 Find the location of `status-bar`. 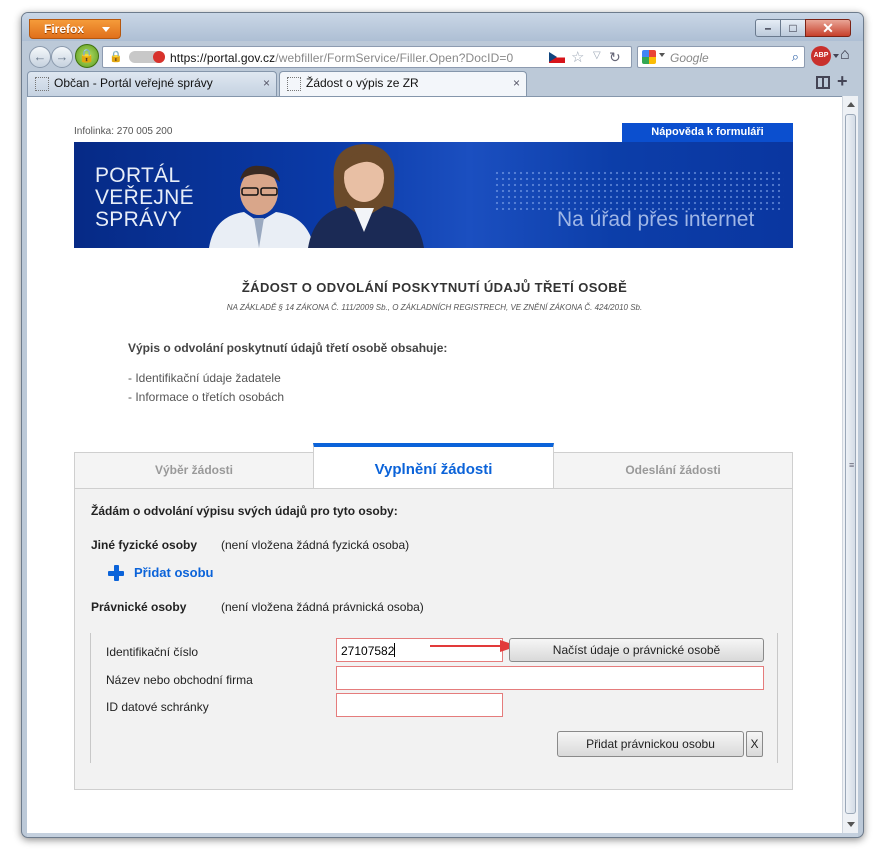

status-bar is located at coordinates (442, 835).